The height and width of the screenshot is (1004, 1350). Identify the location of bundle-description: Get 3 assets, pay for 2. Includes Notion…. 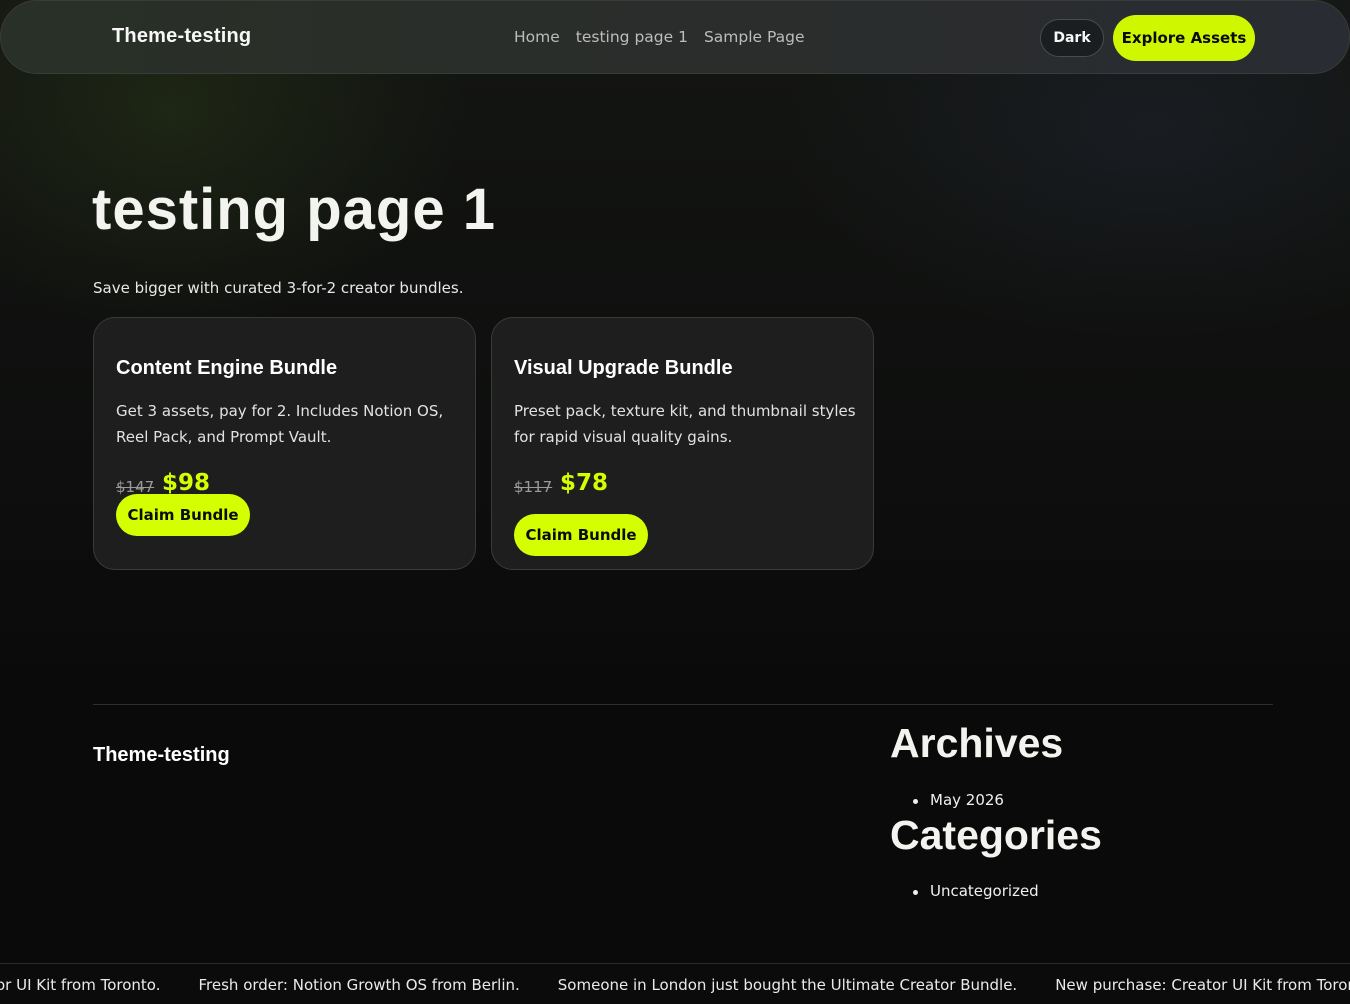
(280, 424).